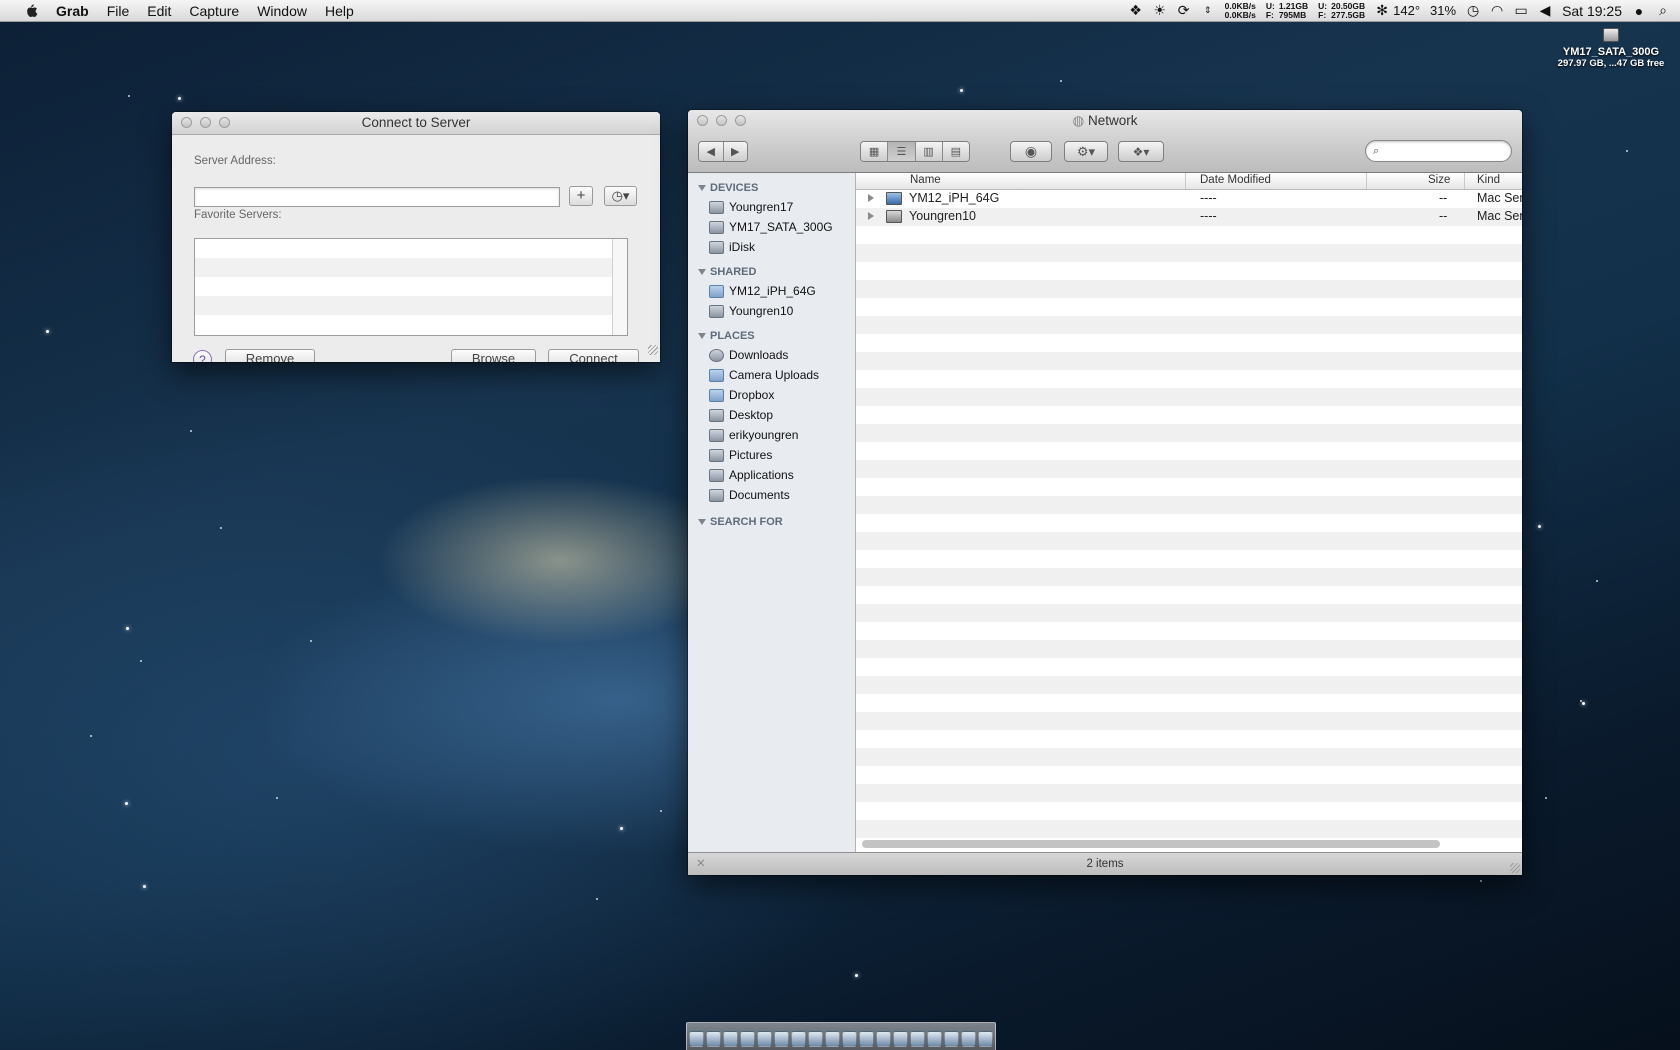 The width and height of the screenshot is (1680, 1050). What do you see at coordinates (118, 11) in the screenshot?
I see `menu-file: File` at bounding box center [118, 11].